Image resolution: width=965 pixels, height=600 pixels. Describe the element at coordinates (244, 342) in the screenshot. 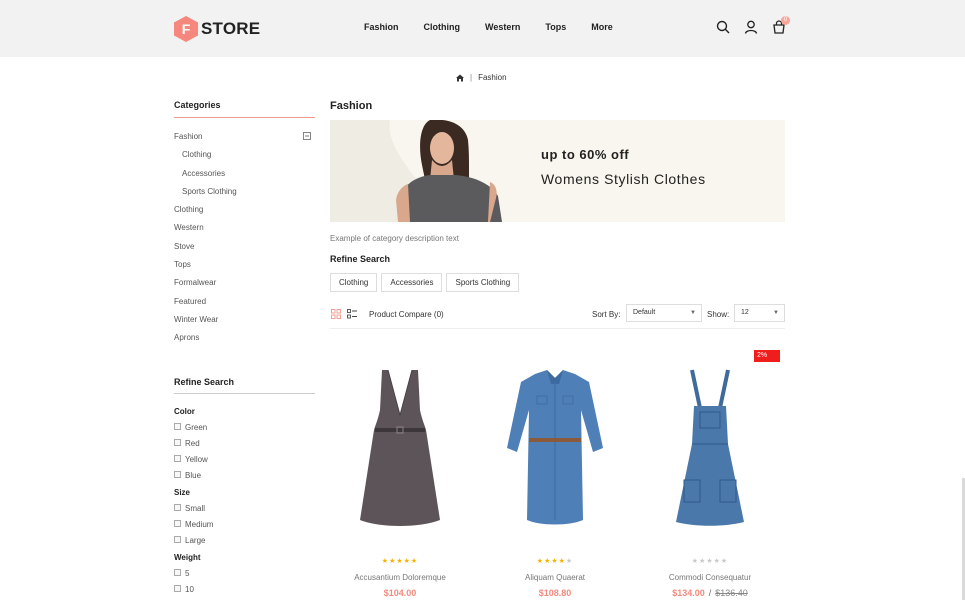

I see `category-item-aprons: Aprons` at that location.